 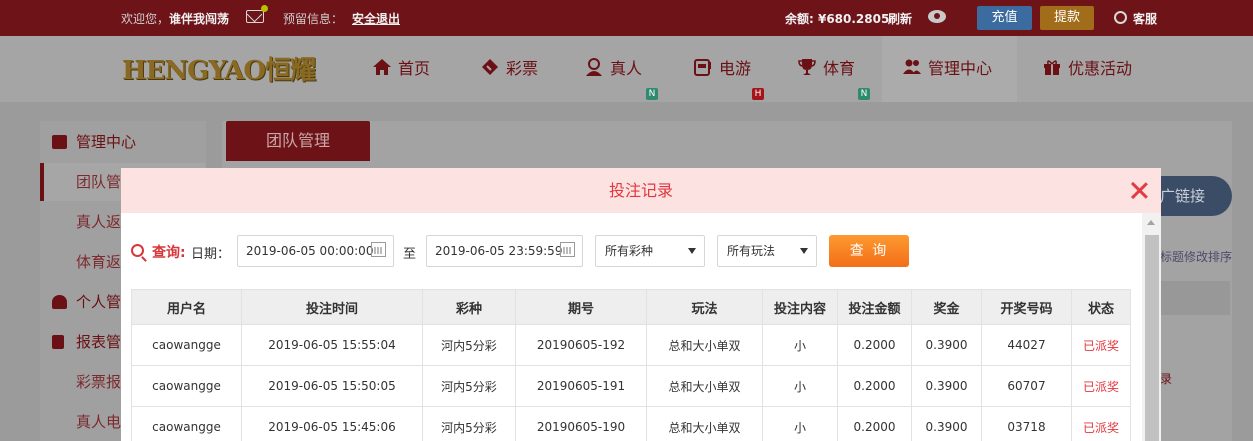 I want to click on cell-bet-time: 2019-06-05 15:55:04, so click(x=332, y=345).